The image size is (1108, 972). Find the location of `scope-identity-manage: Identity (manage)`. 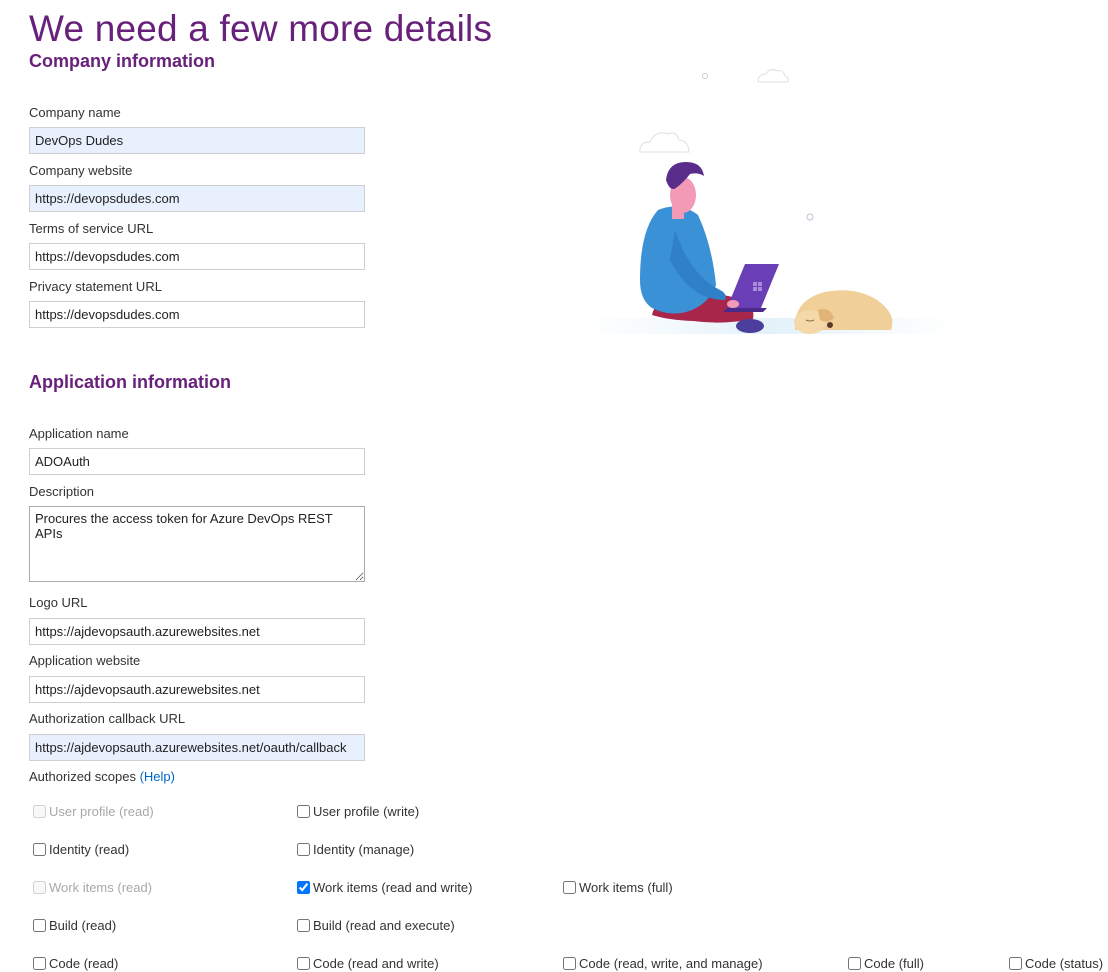

scope-identity-manage: Identity (manage) is located at coordinates (355, 849).